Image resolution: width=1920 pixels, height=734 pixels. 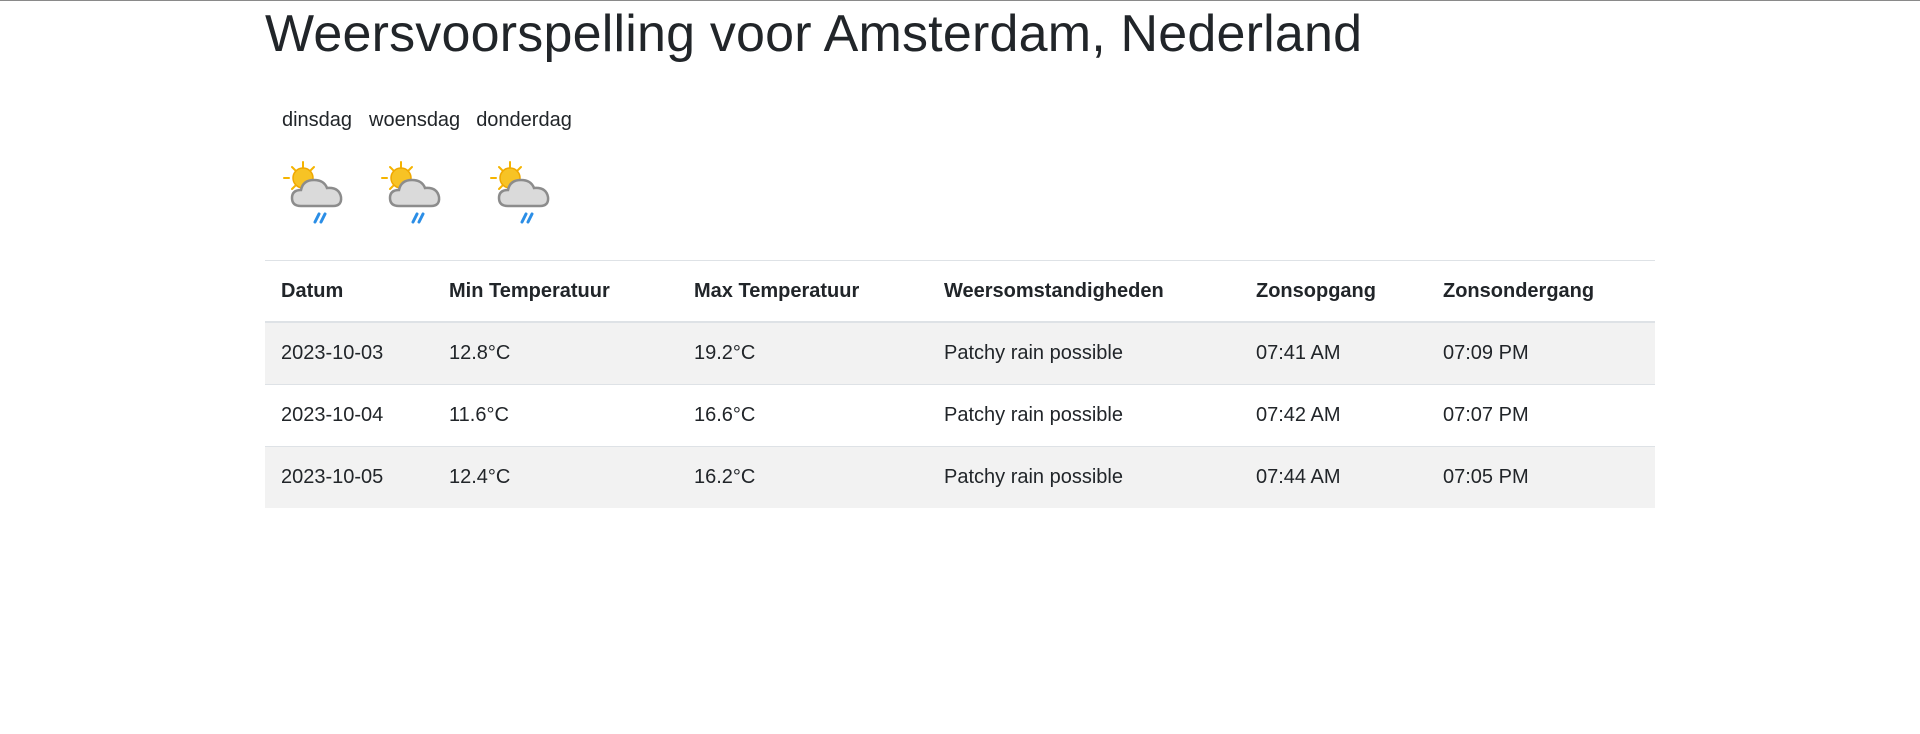 What do you see at coordinates (524, 120) in the screenshot?
I see `forecast-day-label: donderdag` at bounding box center [524, 120].